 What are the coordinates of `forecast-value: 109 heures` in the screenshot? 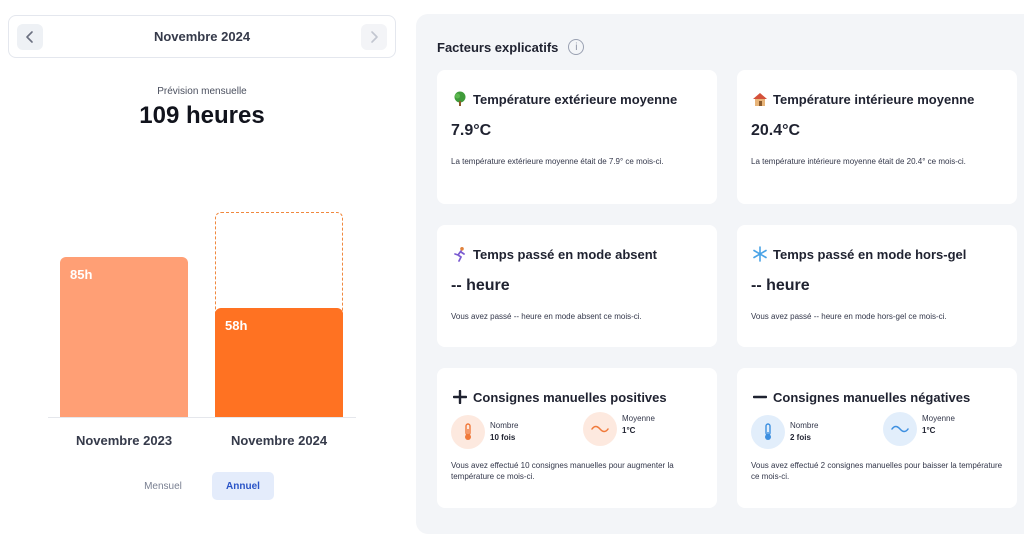 It's located at (202, 115).